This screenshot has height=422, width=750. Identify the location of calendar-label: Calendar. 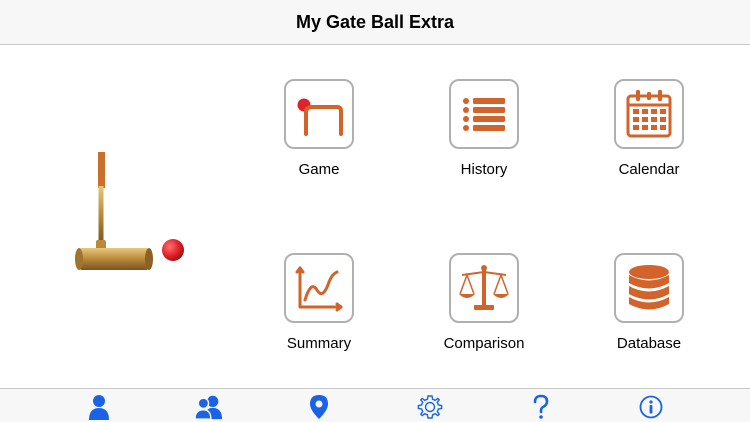
(649, 169).